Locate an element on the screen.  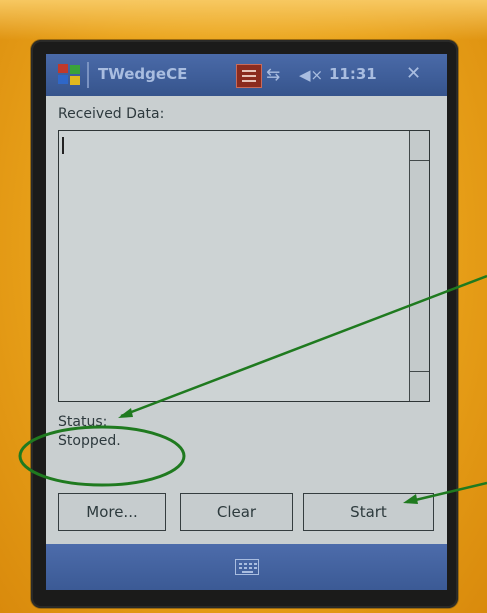
status-value: Stopped. is located at coordinates (89, 441).